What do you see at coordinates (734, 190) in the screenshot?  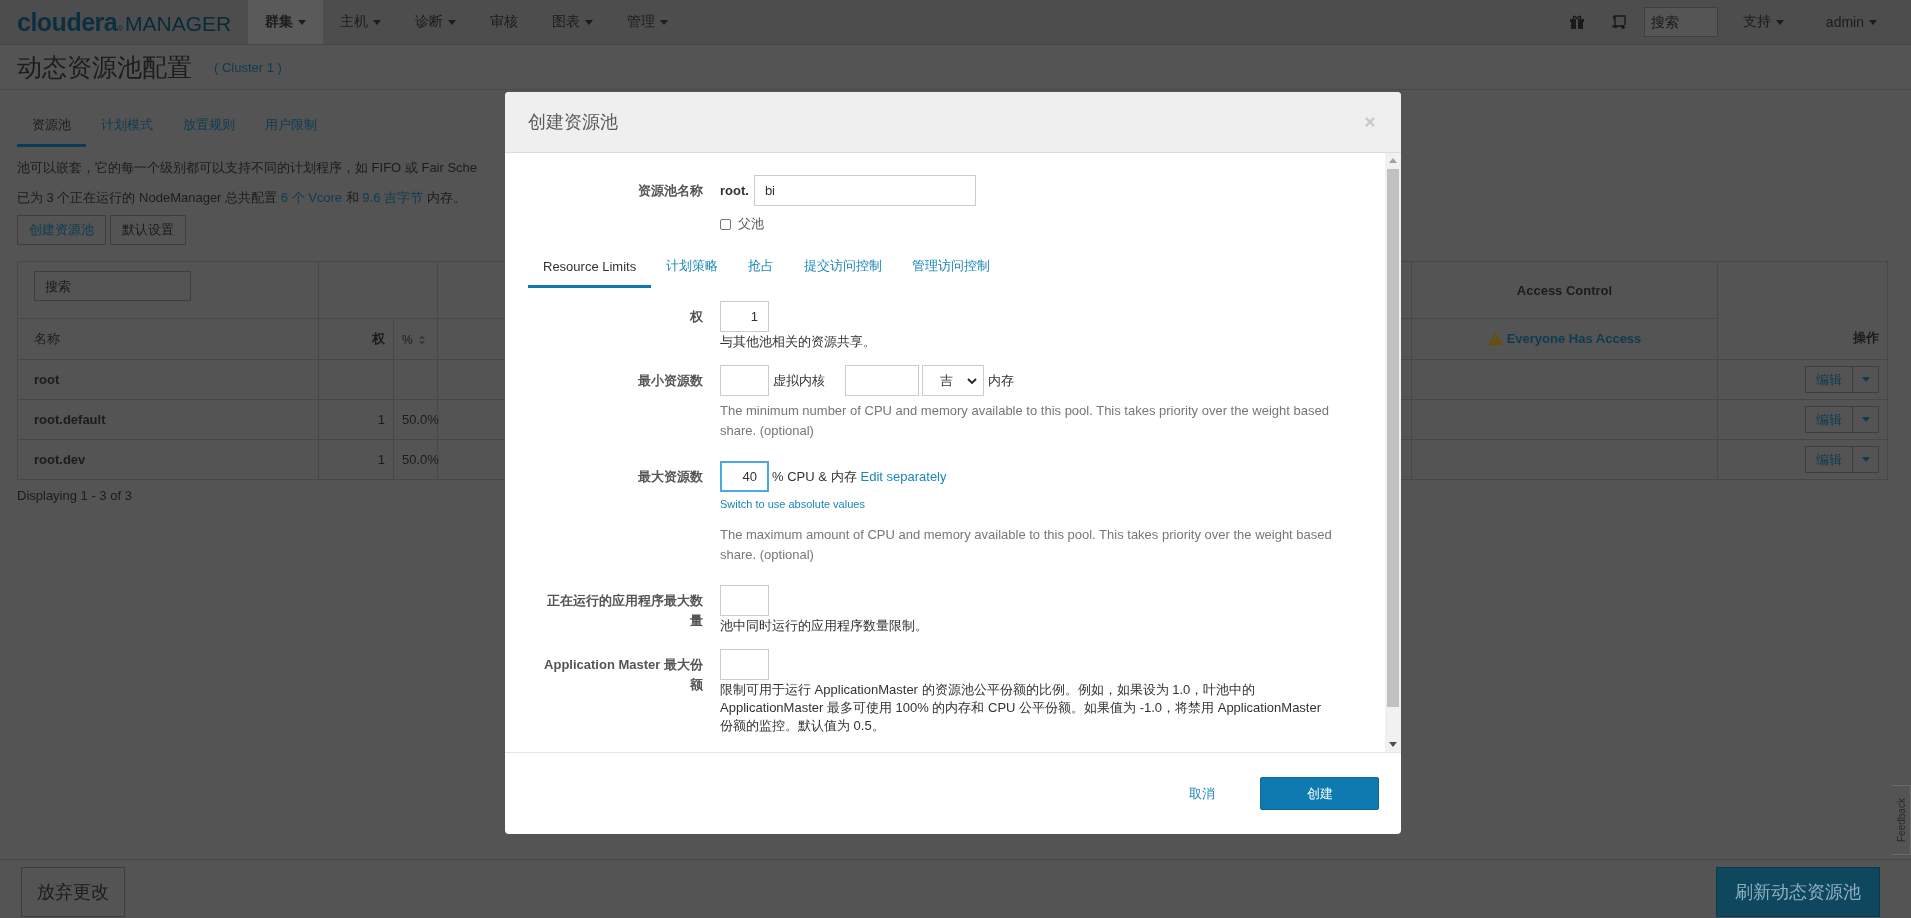 I see `name-prefix: root.` at bounding box center [734, 190].